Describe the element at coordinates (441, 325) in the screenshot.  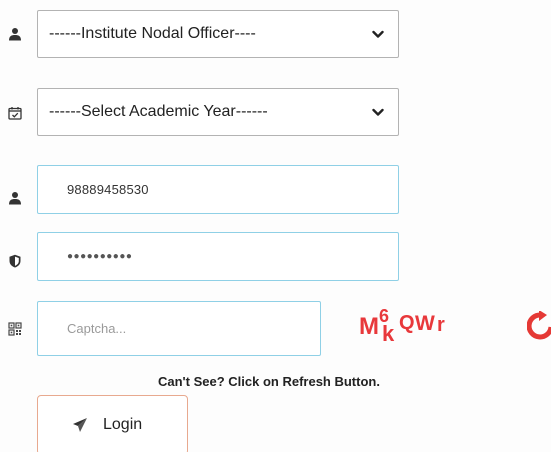
I see `svg-text: r` at that location.